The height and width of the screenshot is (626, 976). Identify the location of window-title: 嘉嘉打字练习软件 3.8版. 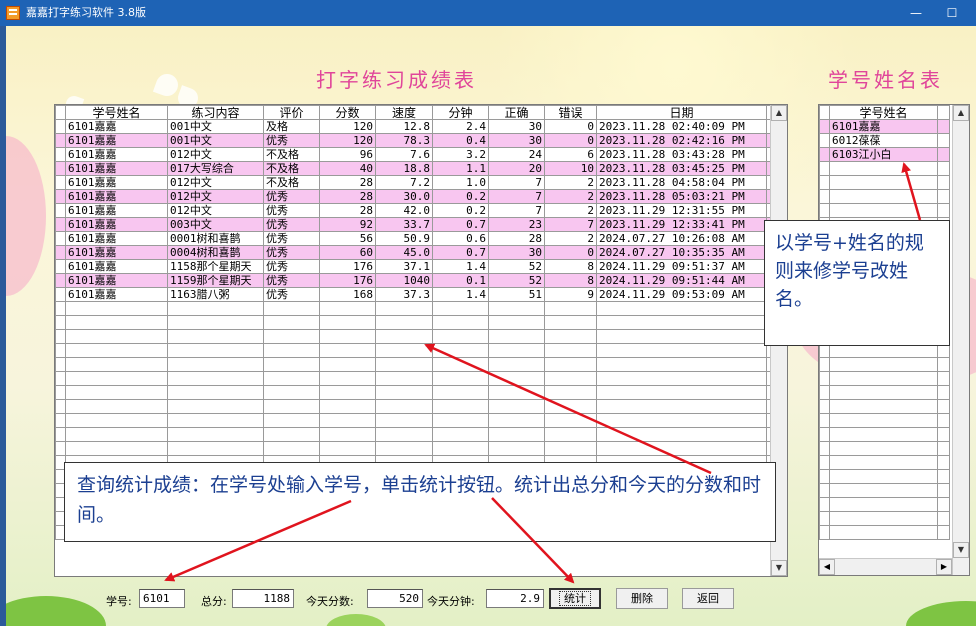
(86, 12).